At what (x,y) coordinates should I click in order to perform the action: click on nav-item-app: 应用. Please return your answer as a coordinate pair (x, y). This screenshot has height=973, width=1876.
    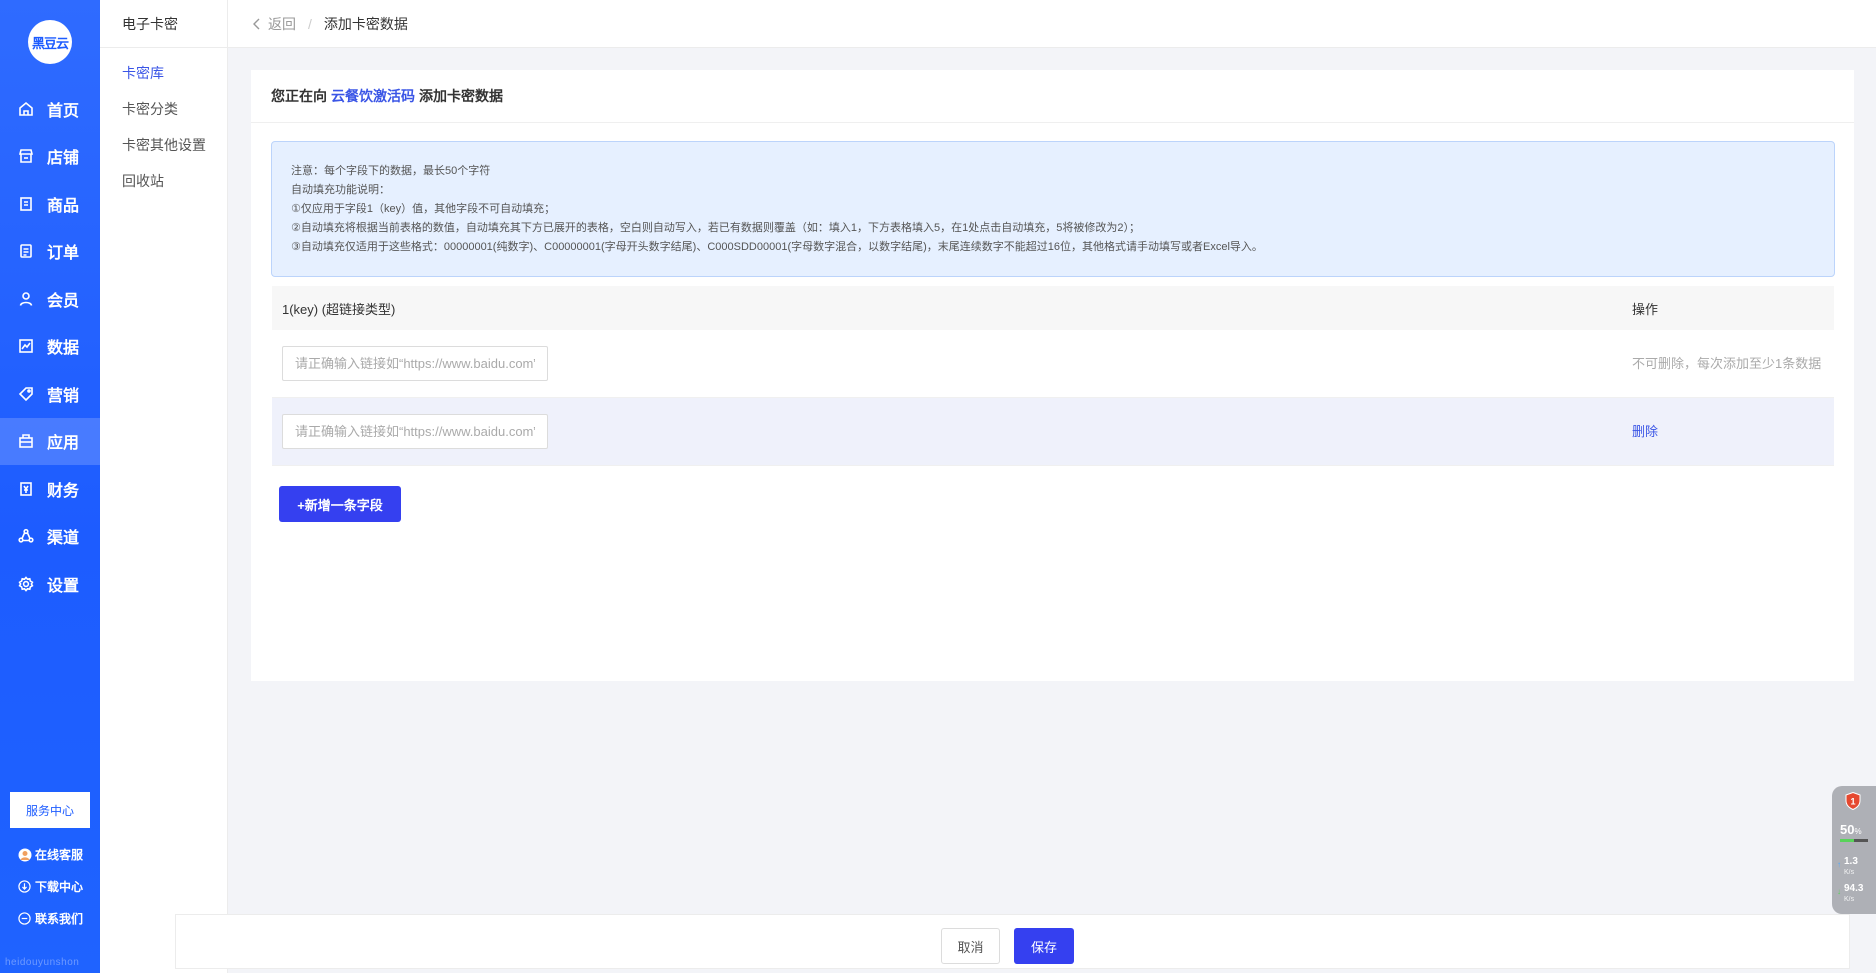
    Looking at the image, I should click on (50, 441).